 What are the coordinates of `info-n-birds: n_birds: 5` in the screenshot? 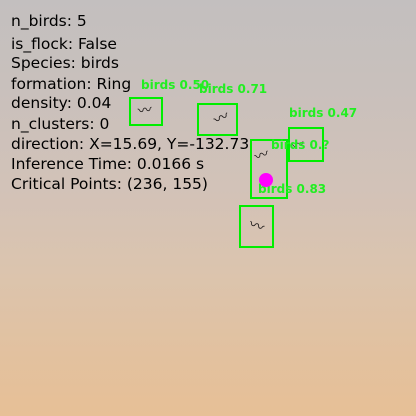 It's located at (49, 21).